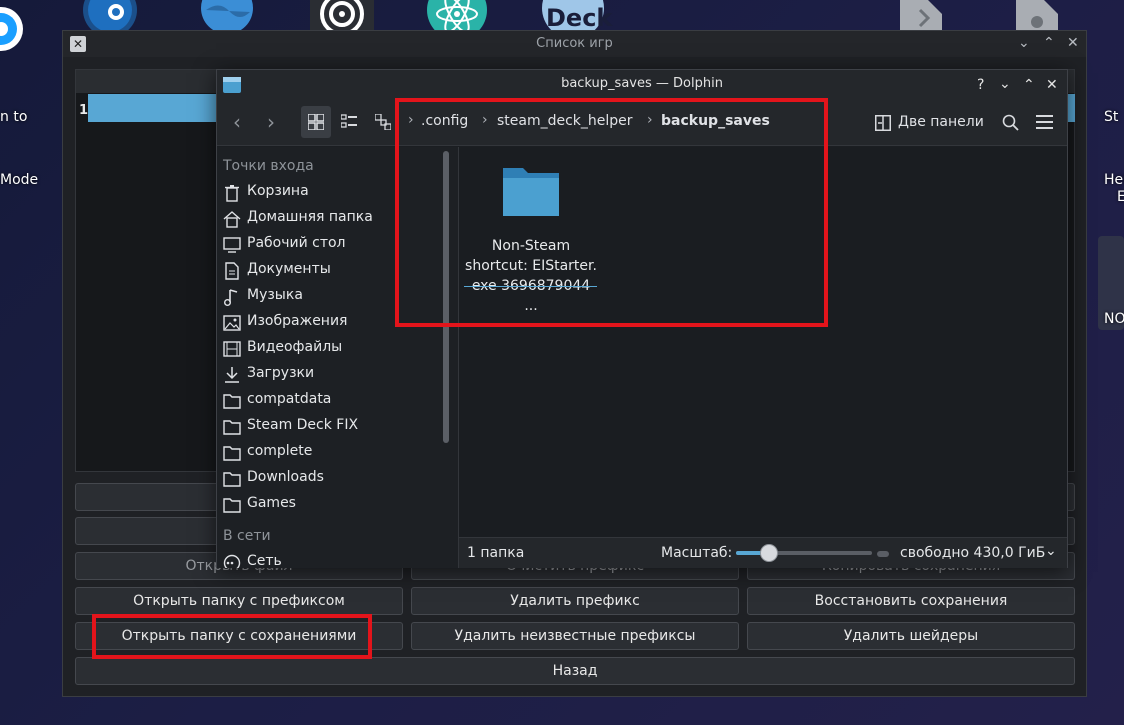  What do you see at coordinates (310, 217) in the screenshot?
I see `sidebar-item-label: Домашняя папка` at bounding box center [310, 217].